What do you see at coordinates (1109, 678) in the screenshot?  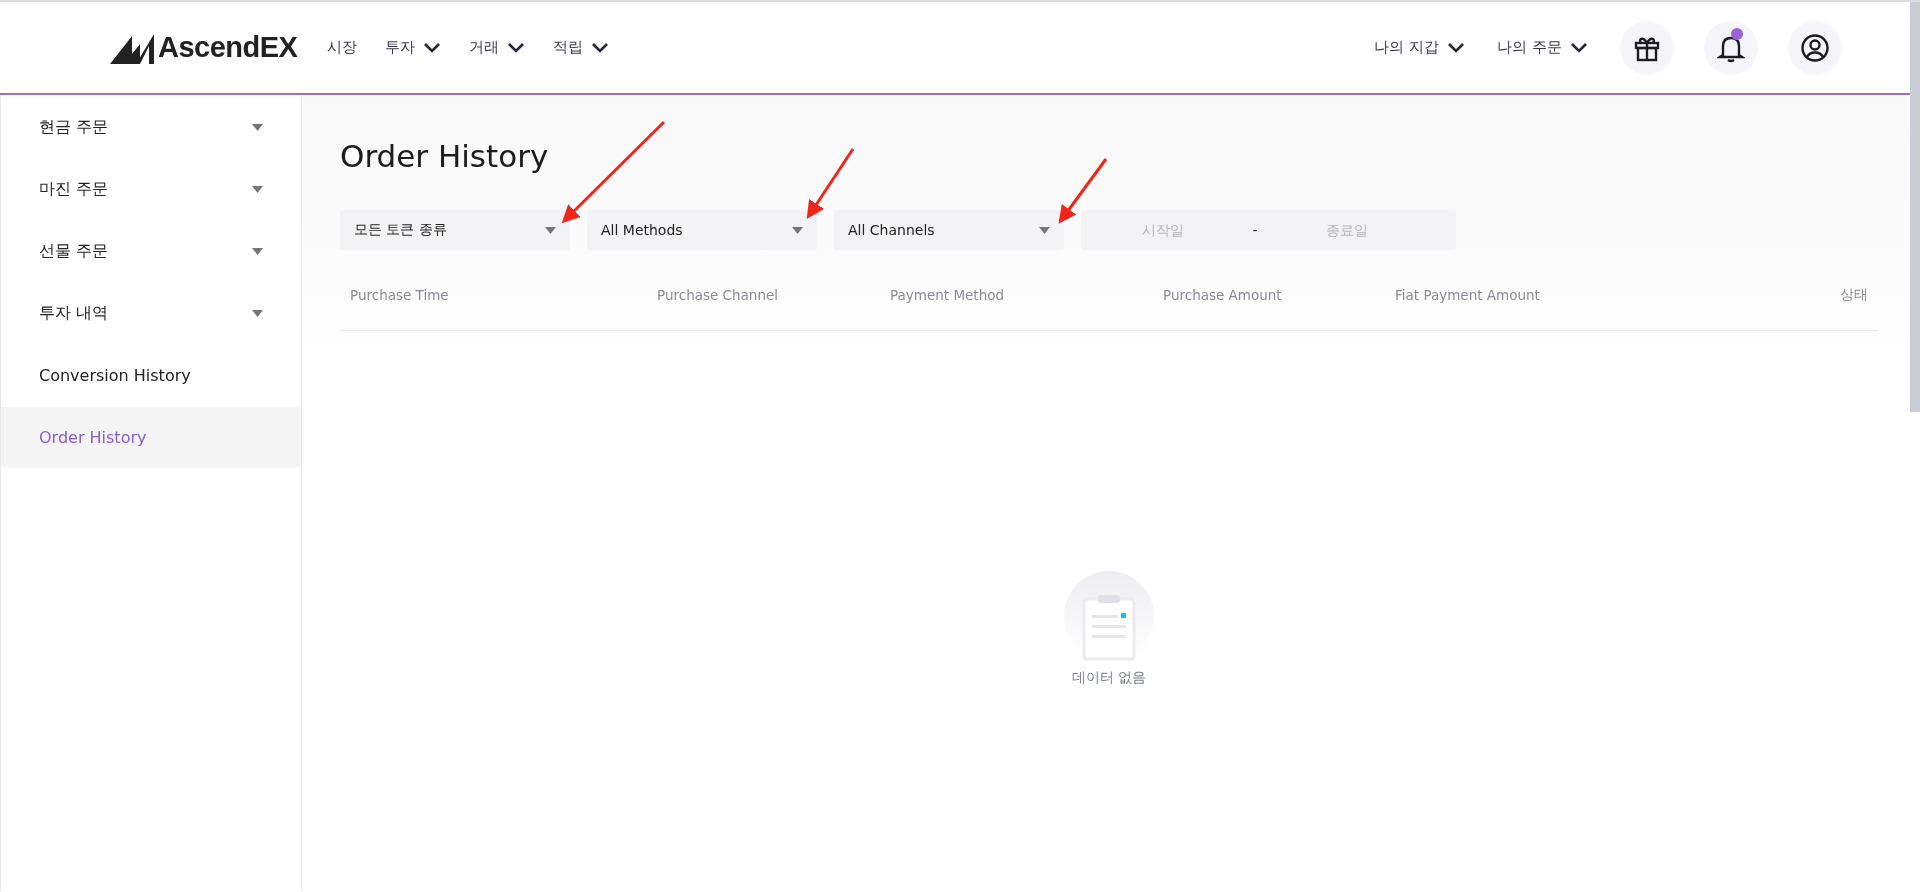 I see `empty-message: 데이터 없음` at bounding box center [1109, 678].